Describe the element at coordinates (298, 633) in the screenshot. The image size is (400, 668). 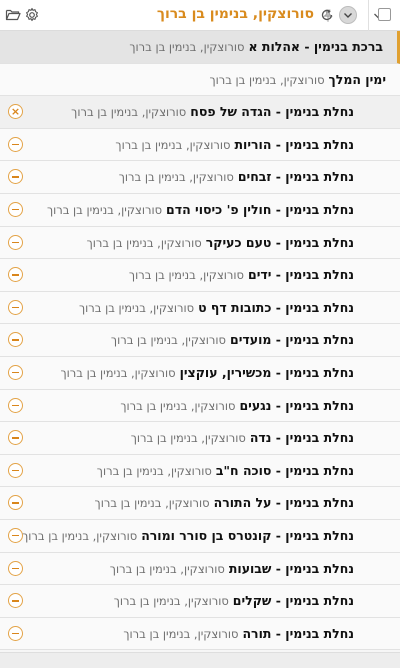
I see `book-title: נחלת בנימין - תורה` at that location.